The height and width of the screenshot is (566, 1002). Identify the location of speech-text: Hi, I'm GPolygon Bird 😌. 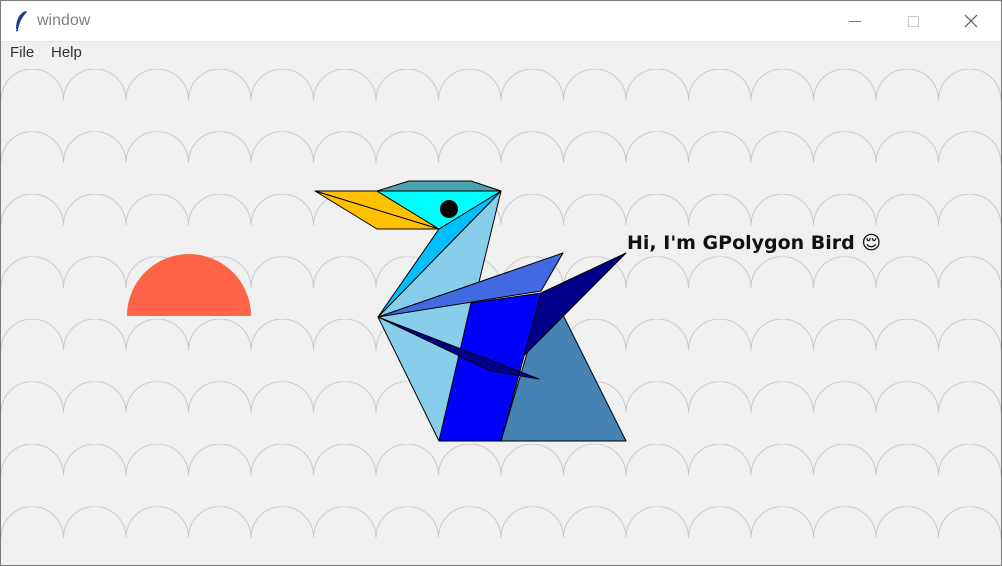
(754, 243).